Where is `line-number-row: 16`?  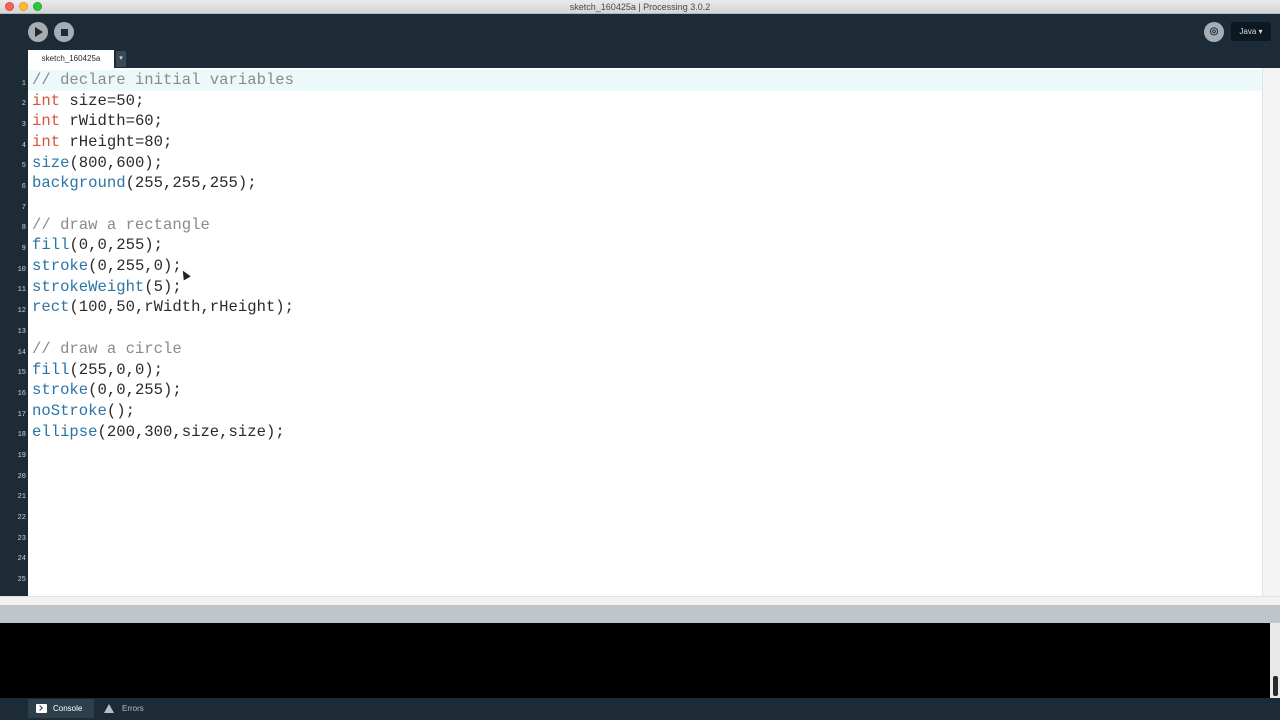 line-number-row: 16 is located at coordinates (14, 390).